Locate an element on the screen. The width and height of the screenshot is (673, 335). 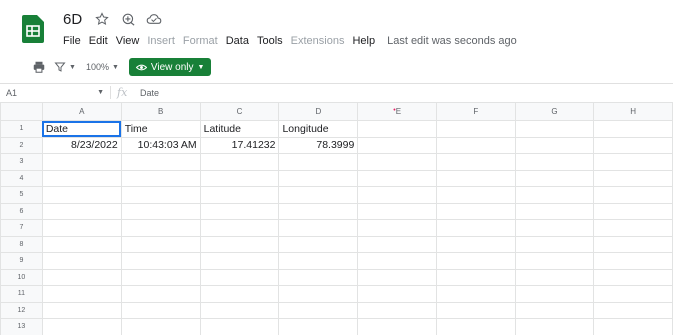
cell-f5 is located at coordinates (475, 195).